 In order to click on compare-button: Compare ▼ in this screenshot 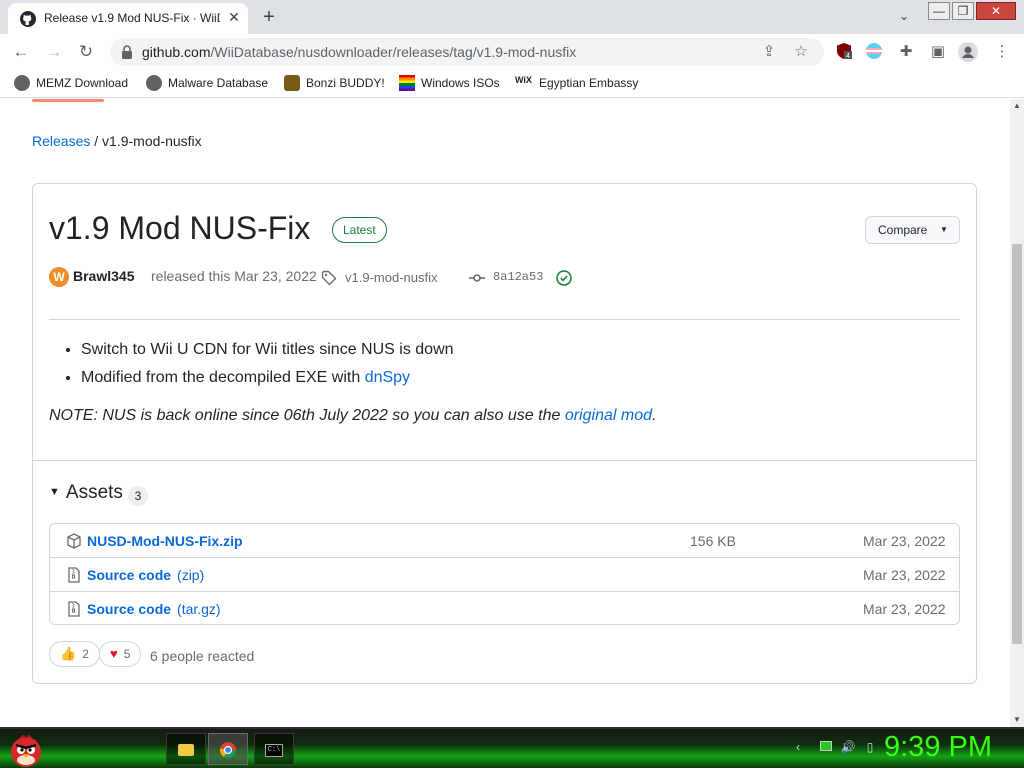, I will do `click(912, 230)`.